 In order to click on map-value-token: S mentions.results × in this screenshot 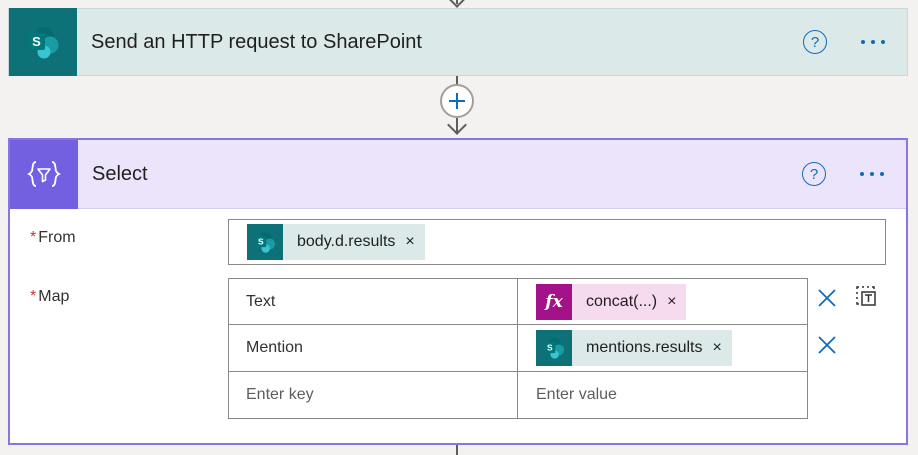, I will do `click(634, 348)`.